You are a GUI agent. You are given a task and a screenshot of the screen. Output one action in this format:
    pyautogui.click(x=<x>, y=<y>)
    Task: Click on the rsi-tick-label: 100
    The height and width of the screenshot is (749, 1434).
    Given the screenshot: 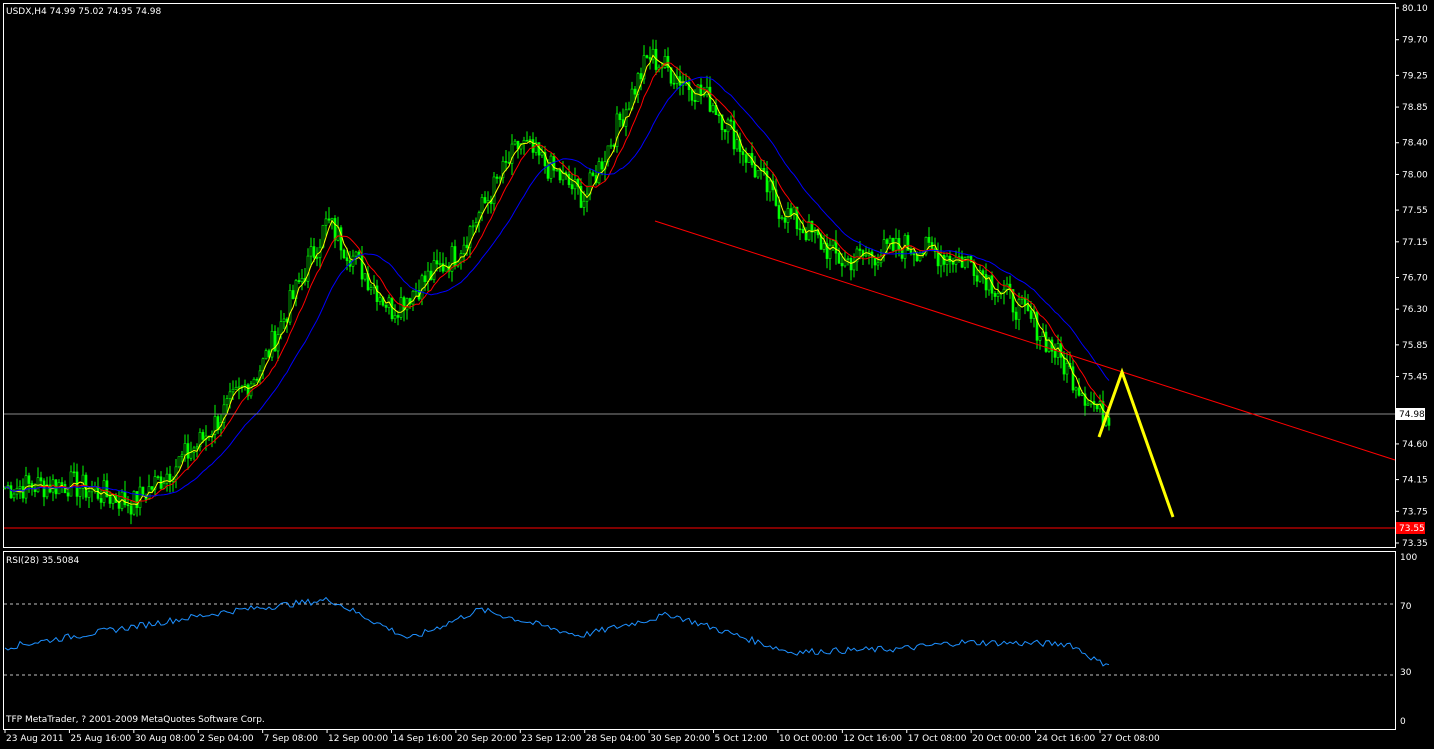 What is the action you would take?
    pyautogui.click(x=1408, y=558)
    